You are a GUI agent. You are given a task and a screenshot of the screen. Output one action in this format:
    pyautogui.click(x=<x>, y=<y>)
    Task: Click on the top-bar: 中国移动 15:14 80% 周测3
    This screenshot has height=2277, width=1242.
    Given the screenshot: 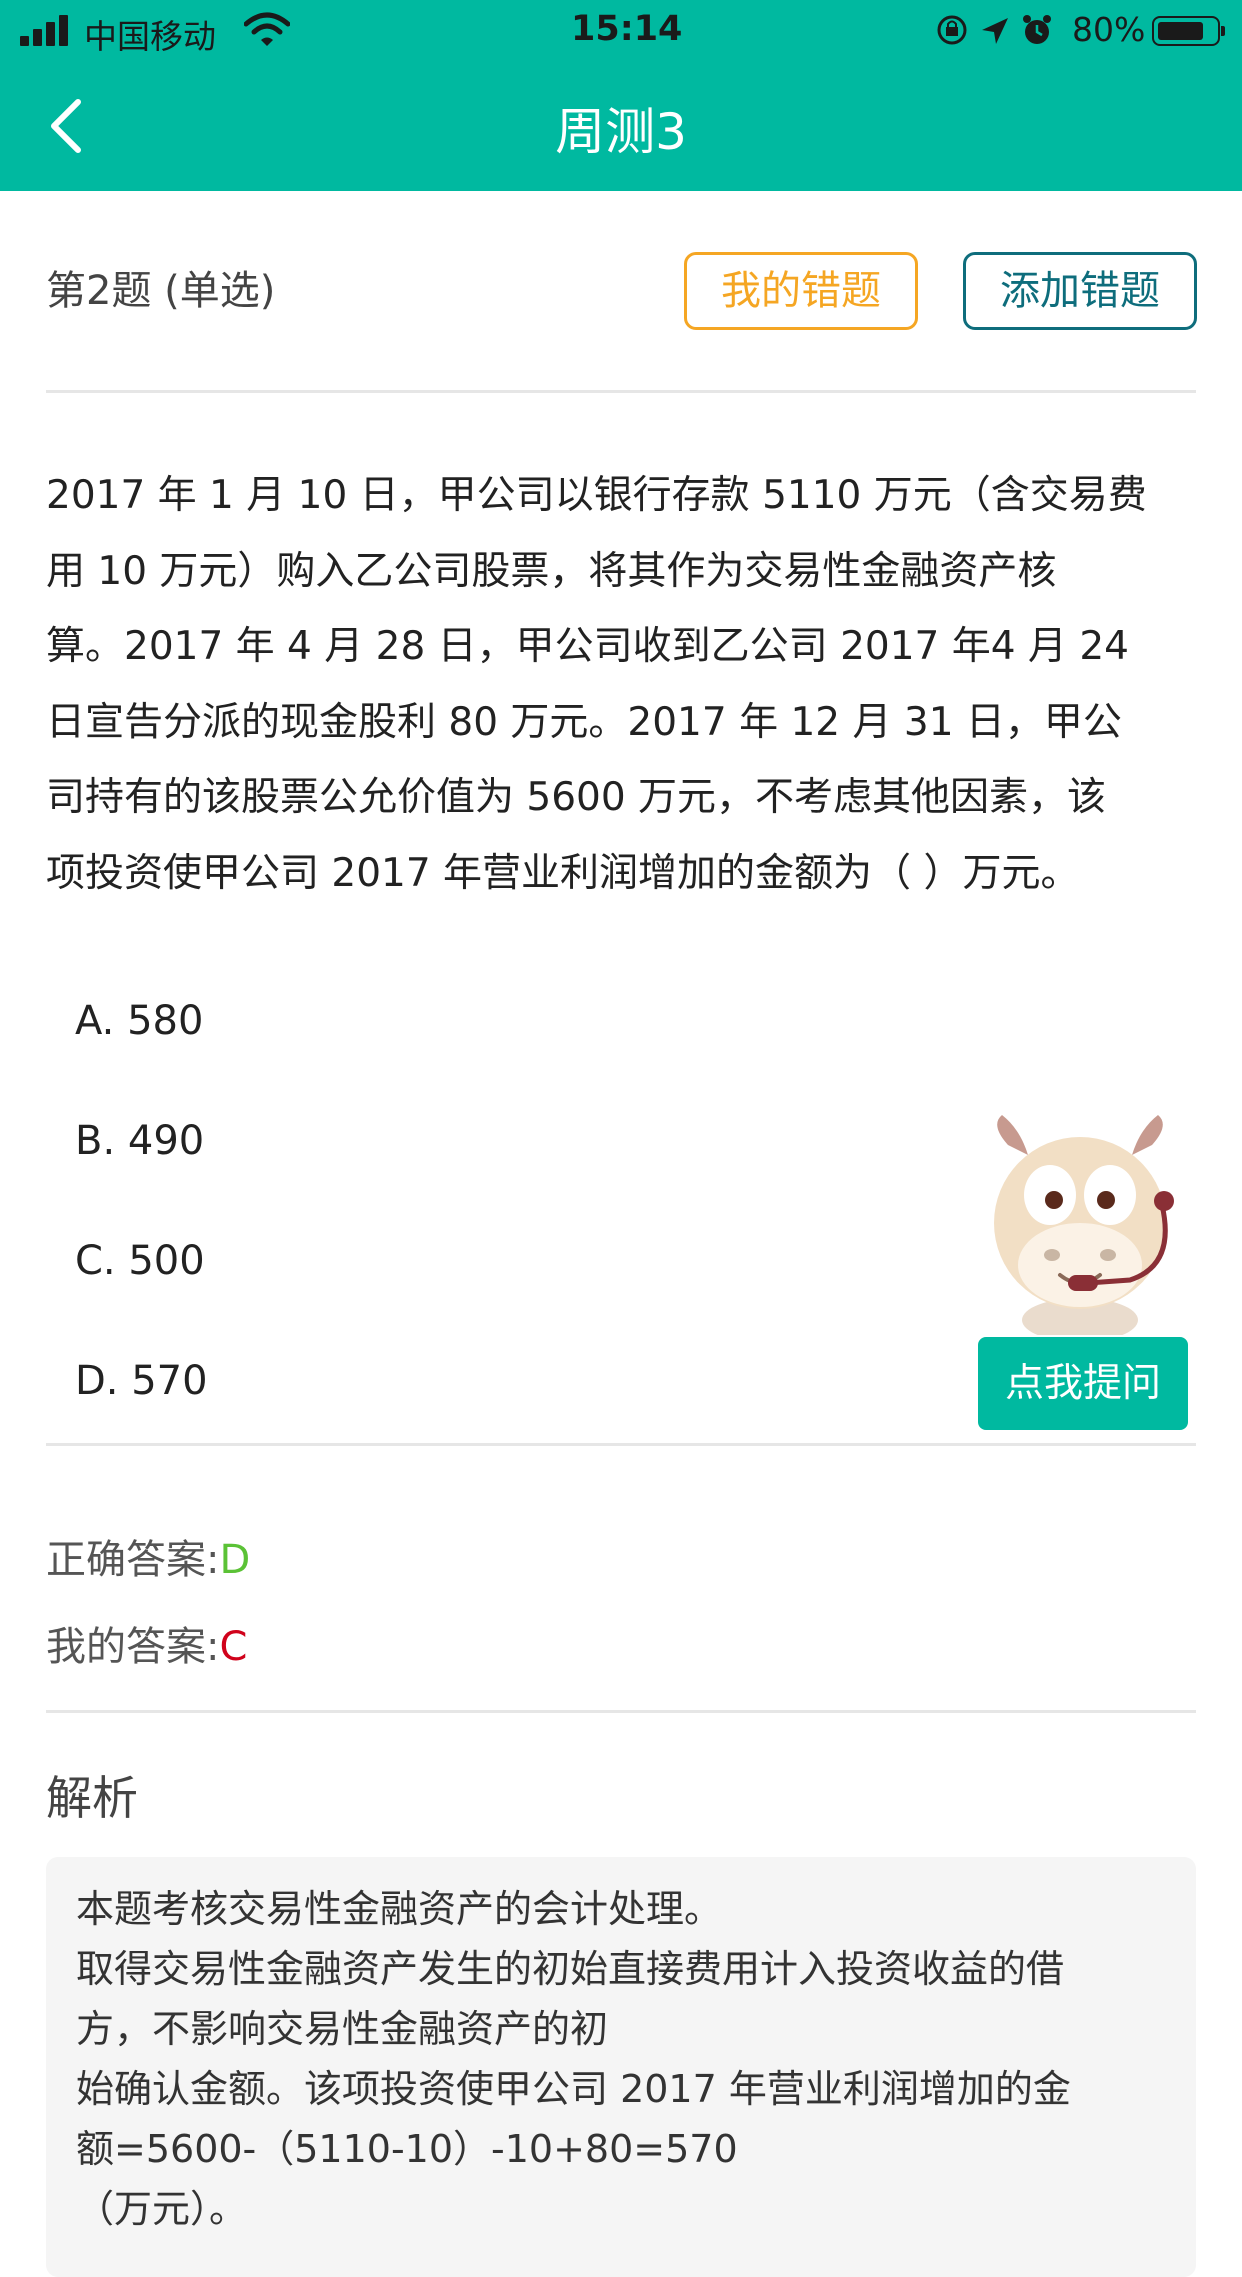 What is the action you would take?
    pyautogui.click(x=621, y=95)
    